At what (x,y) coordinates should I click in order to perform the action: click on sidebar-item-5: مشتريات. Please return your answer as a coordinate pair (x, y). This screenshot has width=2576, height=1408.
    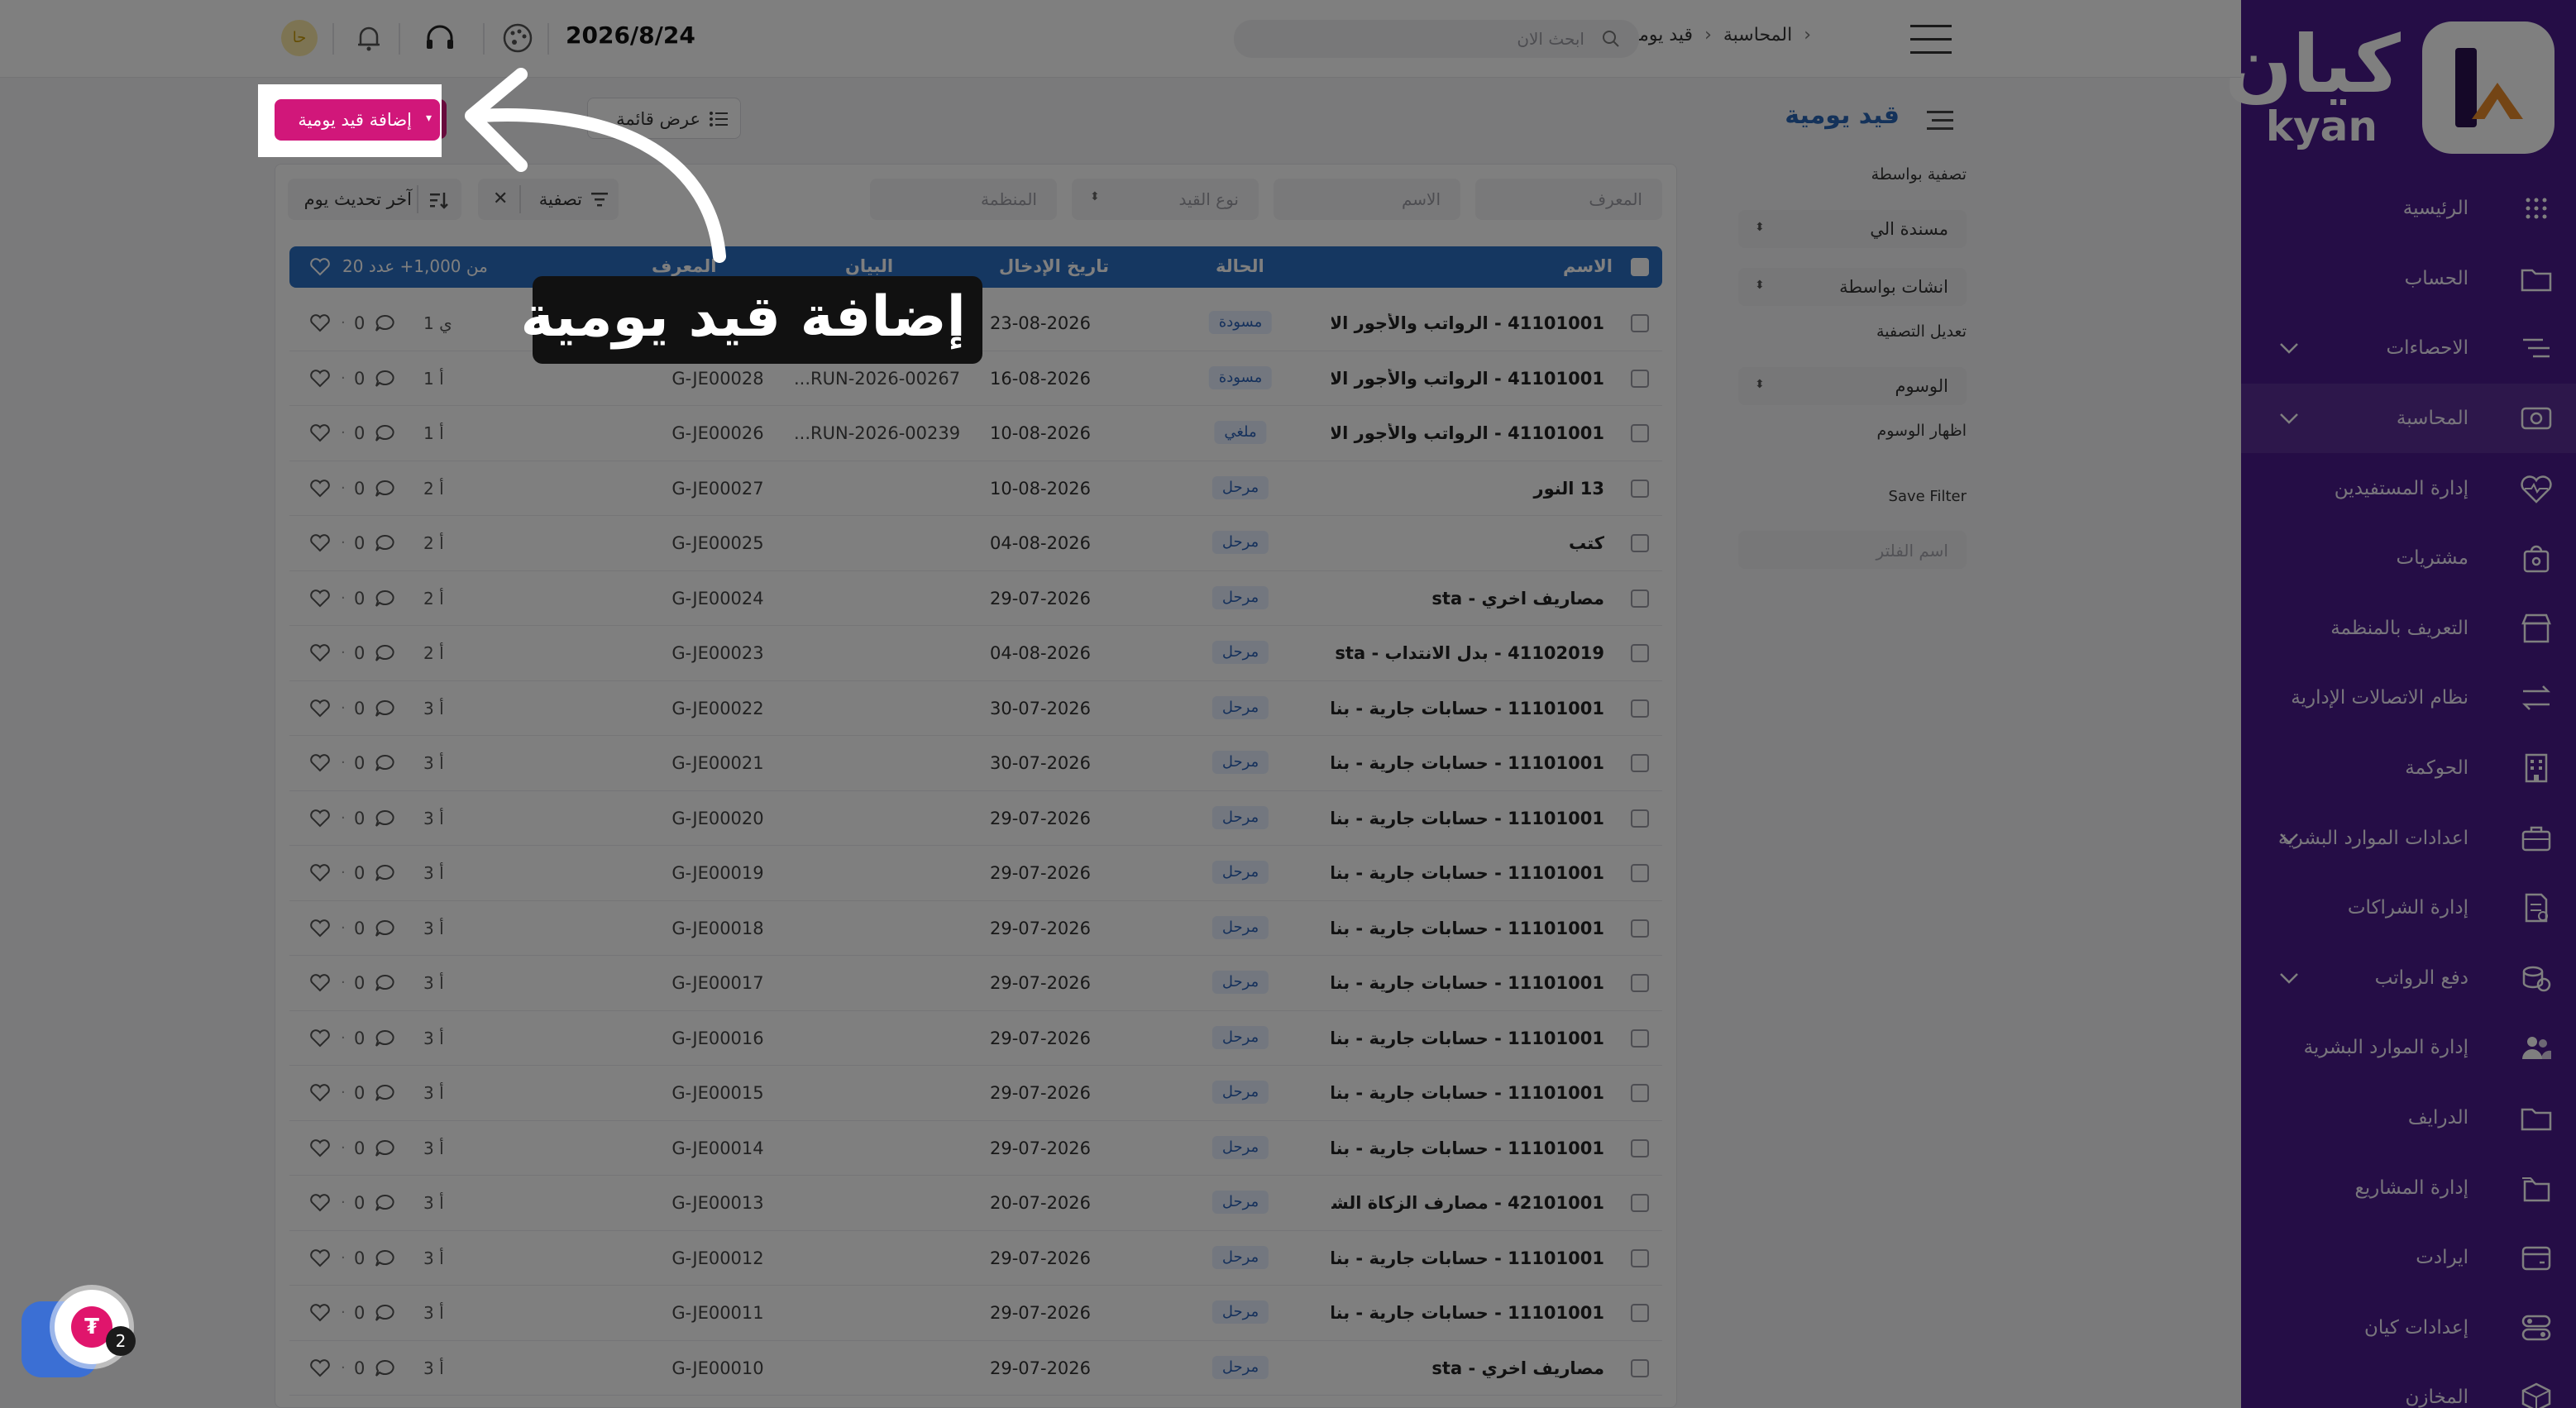
    Looking at the image, I should click on (2408, 558).